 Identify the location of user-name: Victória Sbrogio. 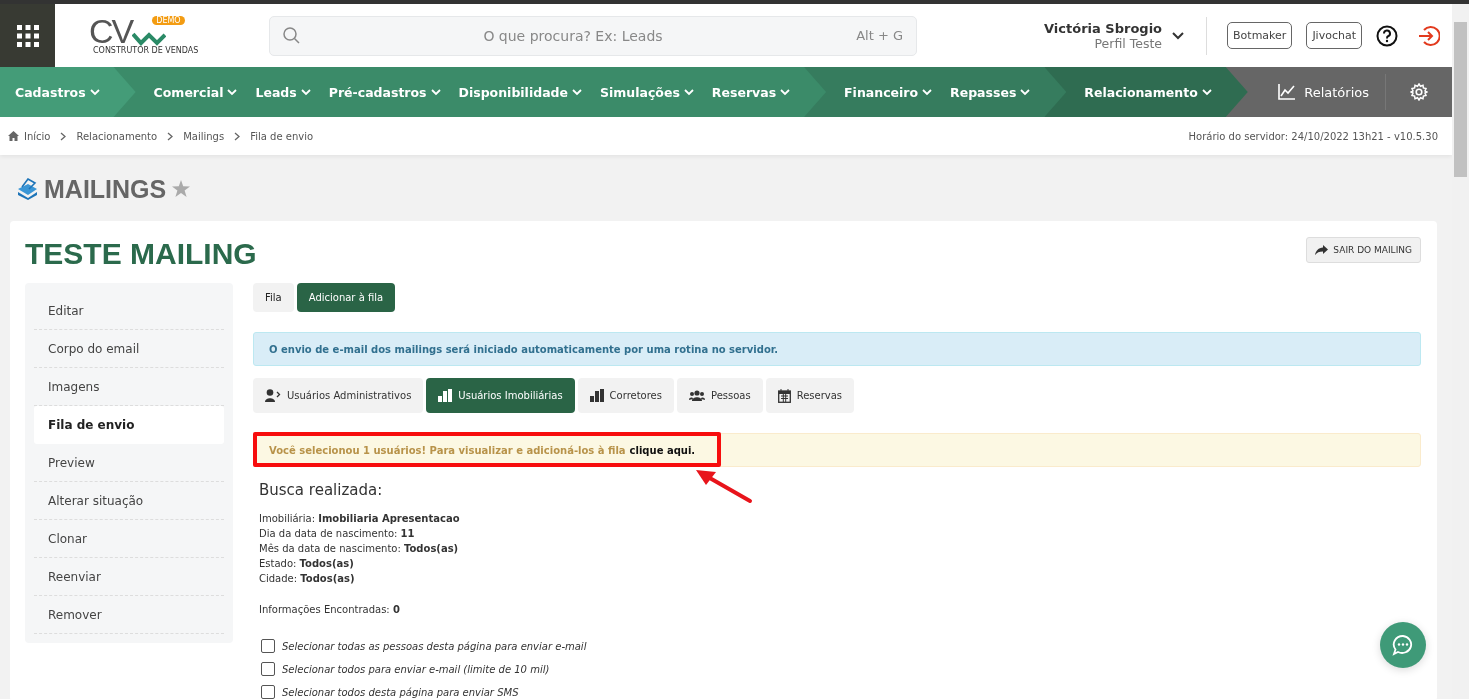
(1103, 28).